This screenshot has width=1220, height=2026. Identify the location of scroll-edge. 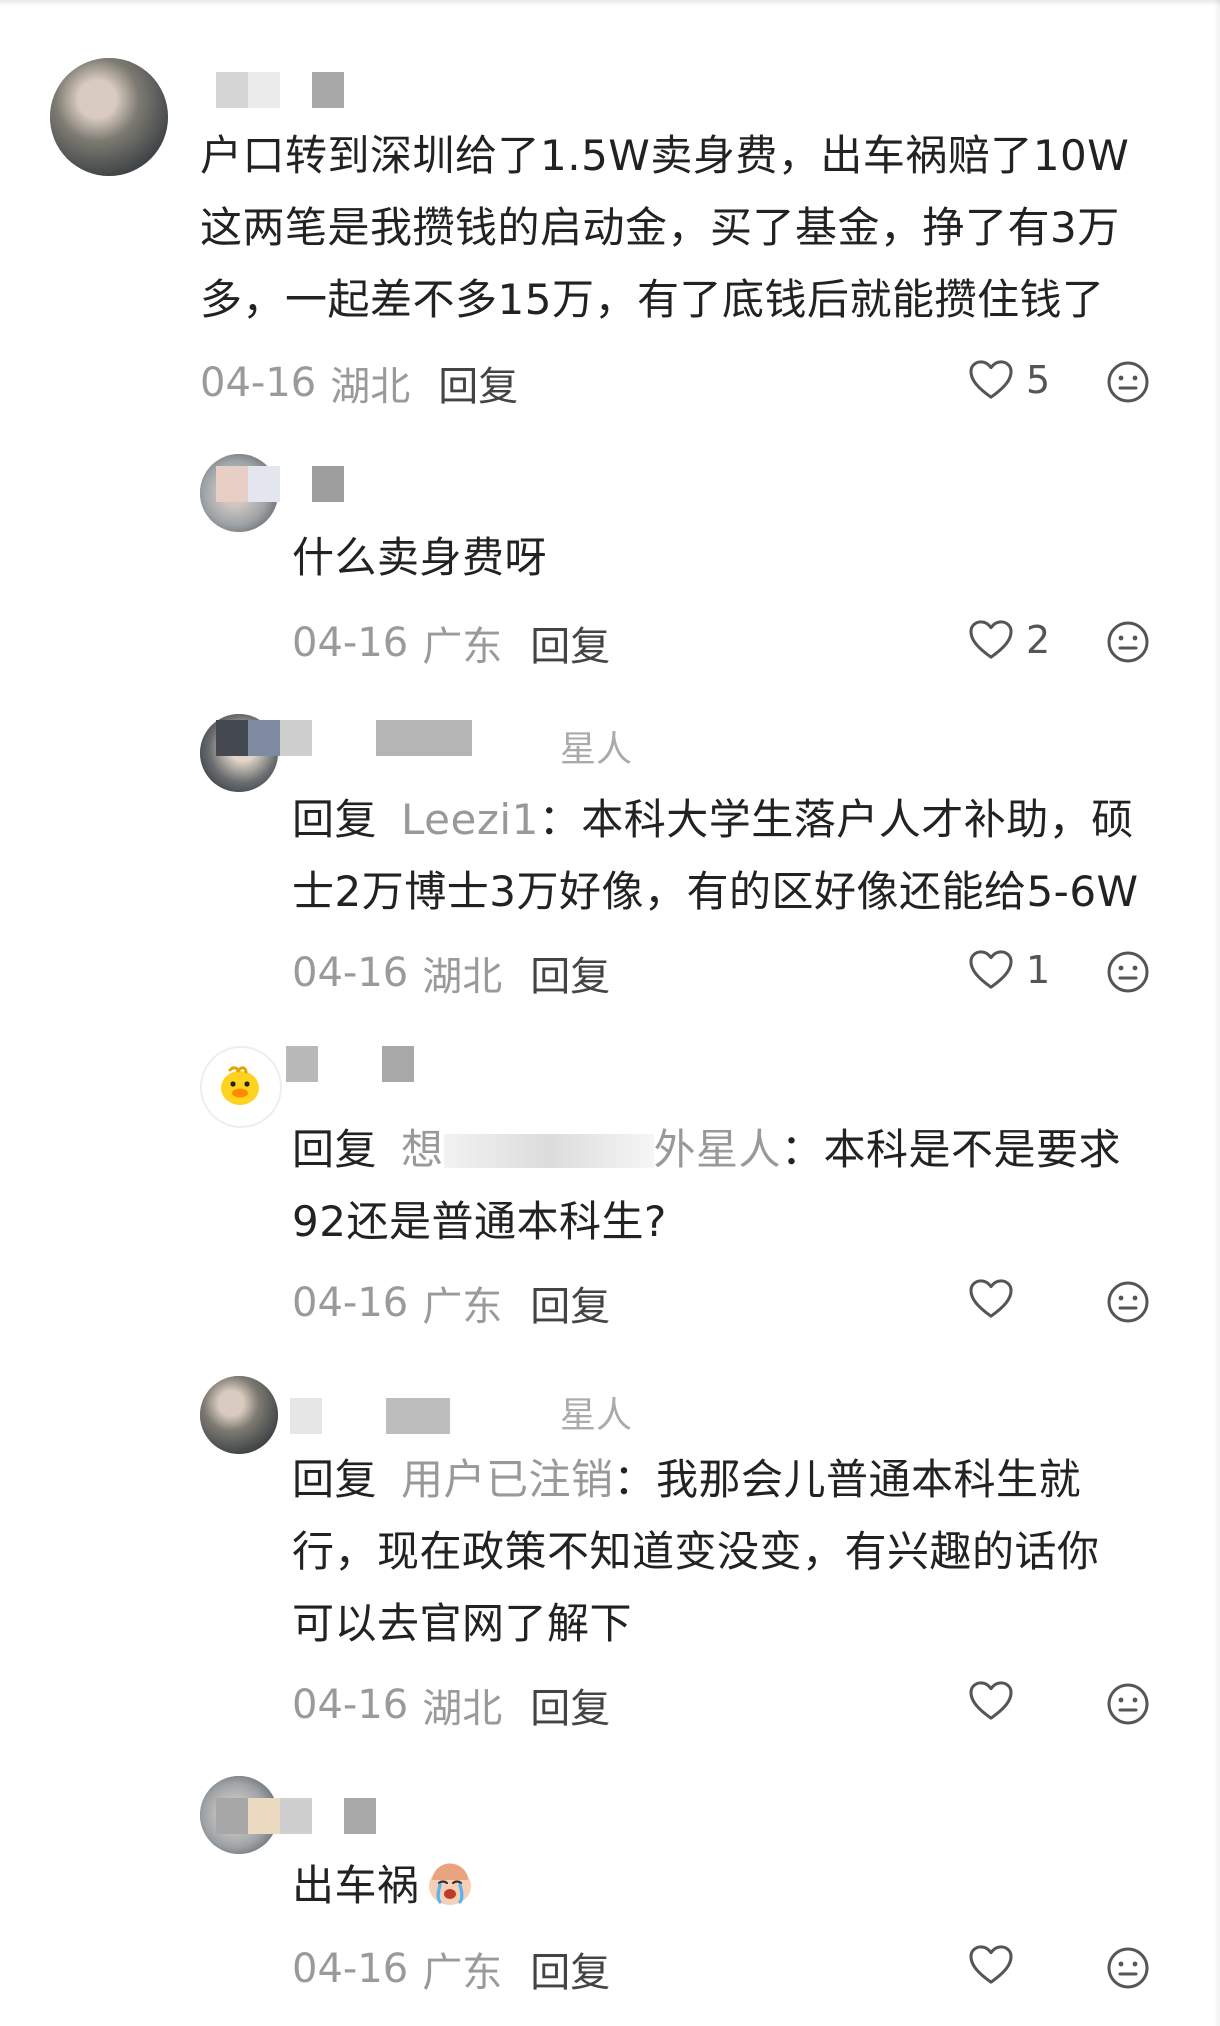
(1217, 1013).